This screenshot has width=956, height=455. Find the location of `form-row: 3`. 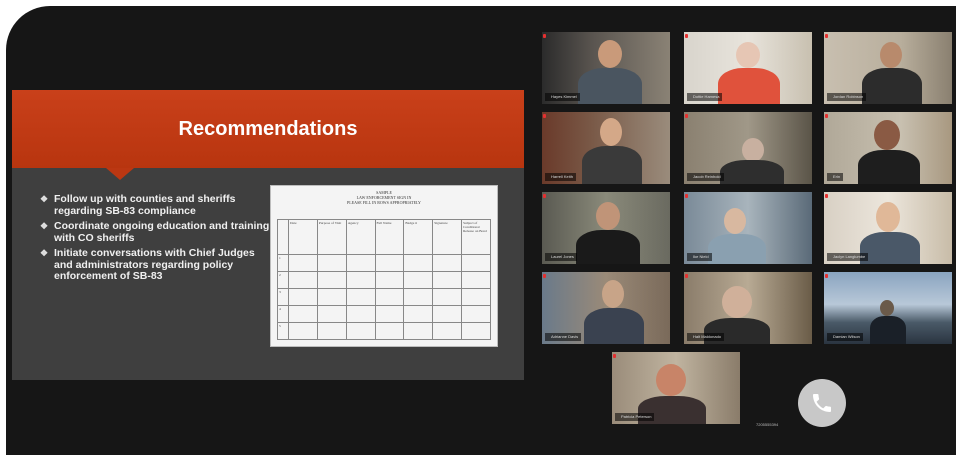

form-row: 3 is located at coordinates (384, 297).